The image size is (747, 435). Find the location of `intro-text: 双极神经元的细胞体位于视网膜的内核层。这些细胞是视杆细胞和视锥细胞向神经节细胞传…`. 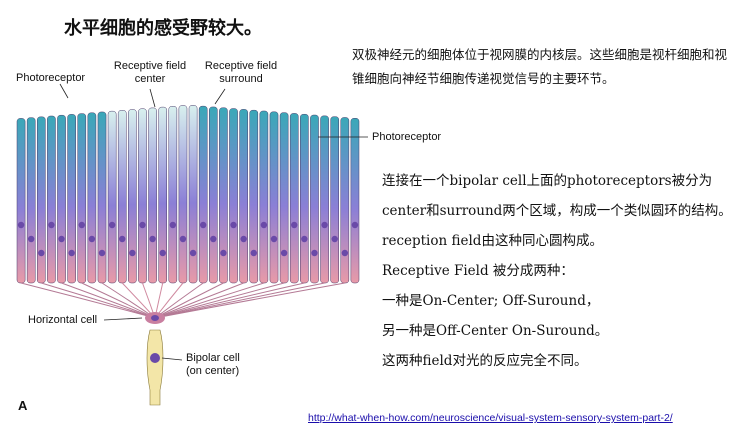

intro-text: 双极神经元的细胞体位于视网膜的内核层。这些细胞是视杆细胞和视锥细胞向神经节细胞传… is located at coordinates (540, 66).